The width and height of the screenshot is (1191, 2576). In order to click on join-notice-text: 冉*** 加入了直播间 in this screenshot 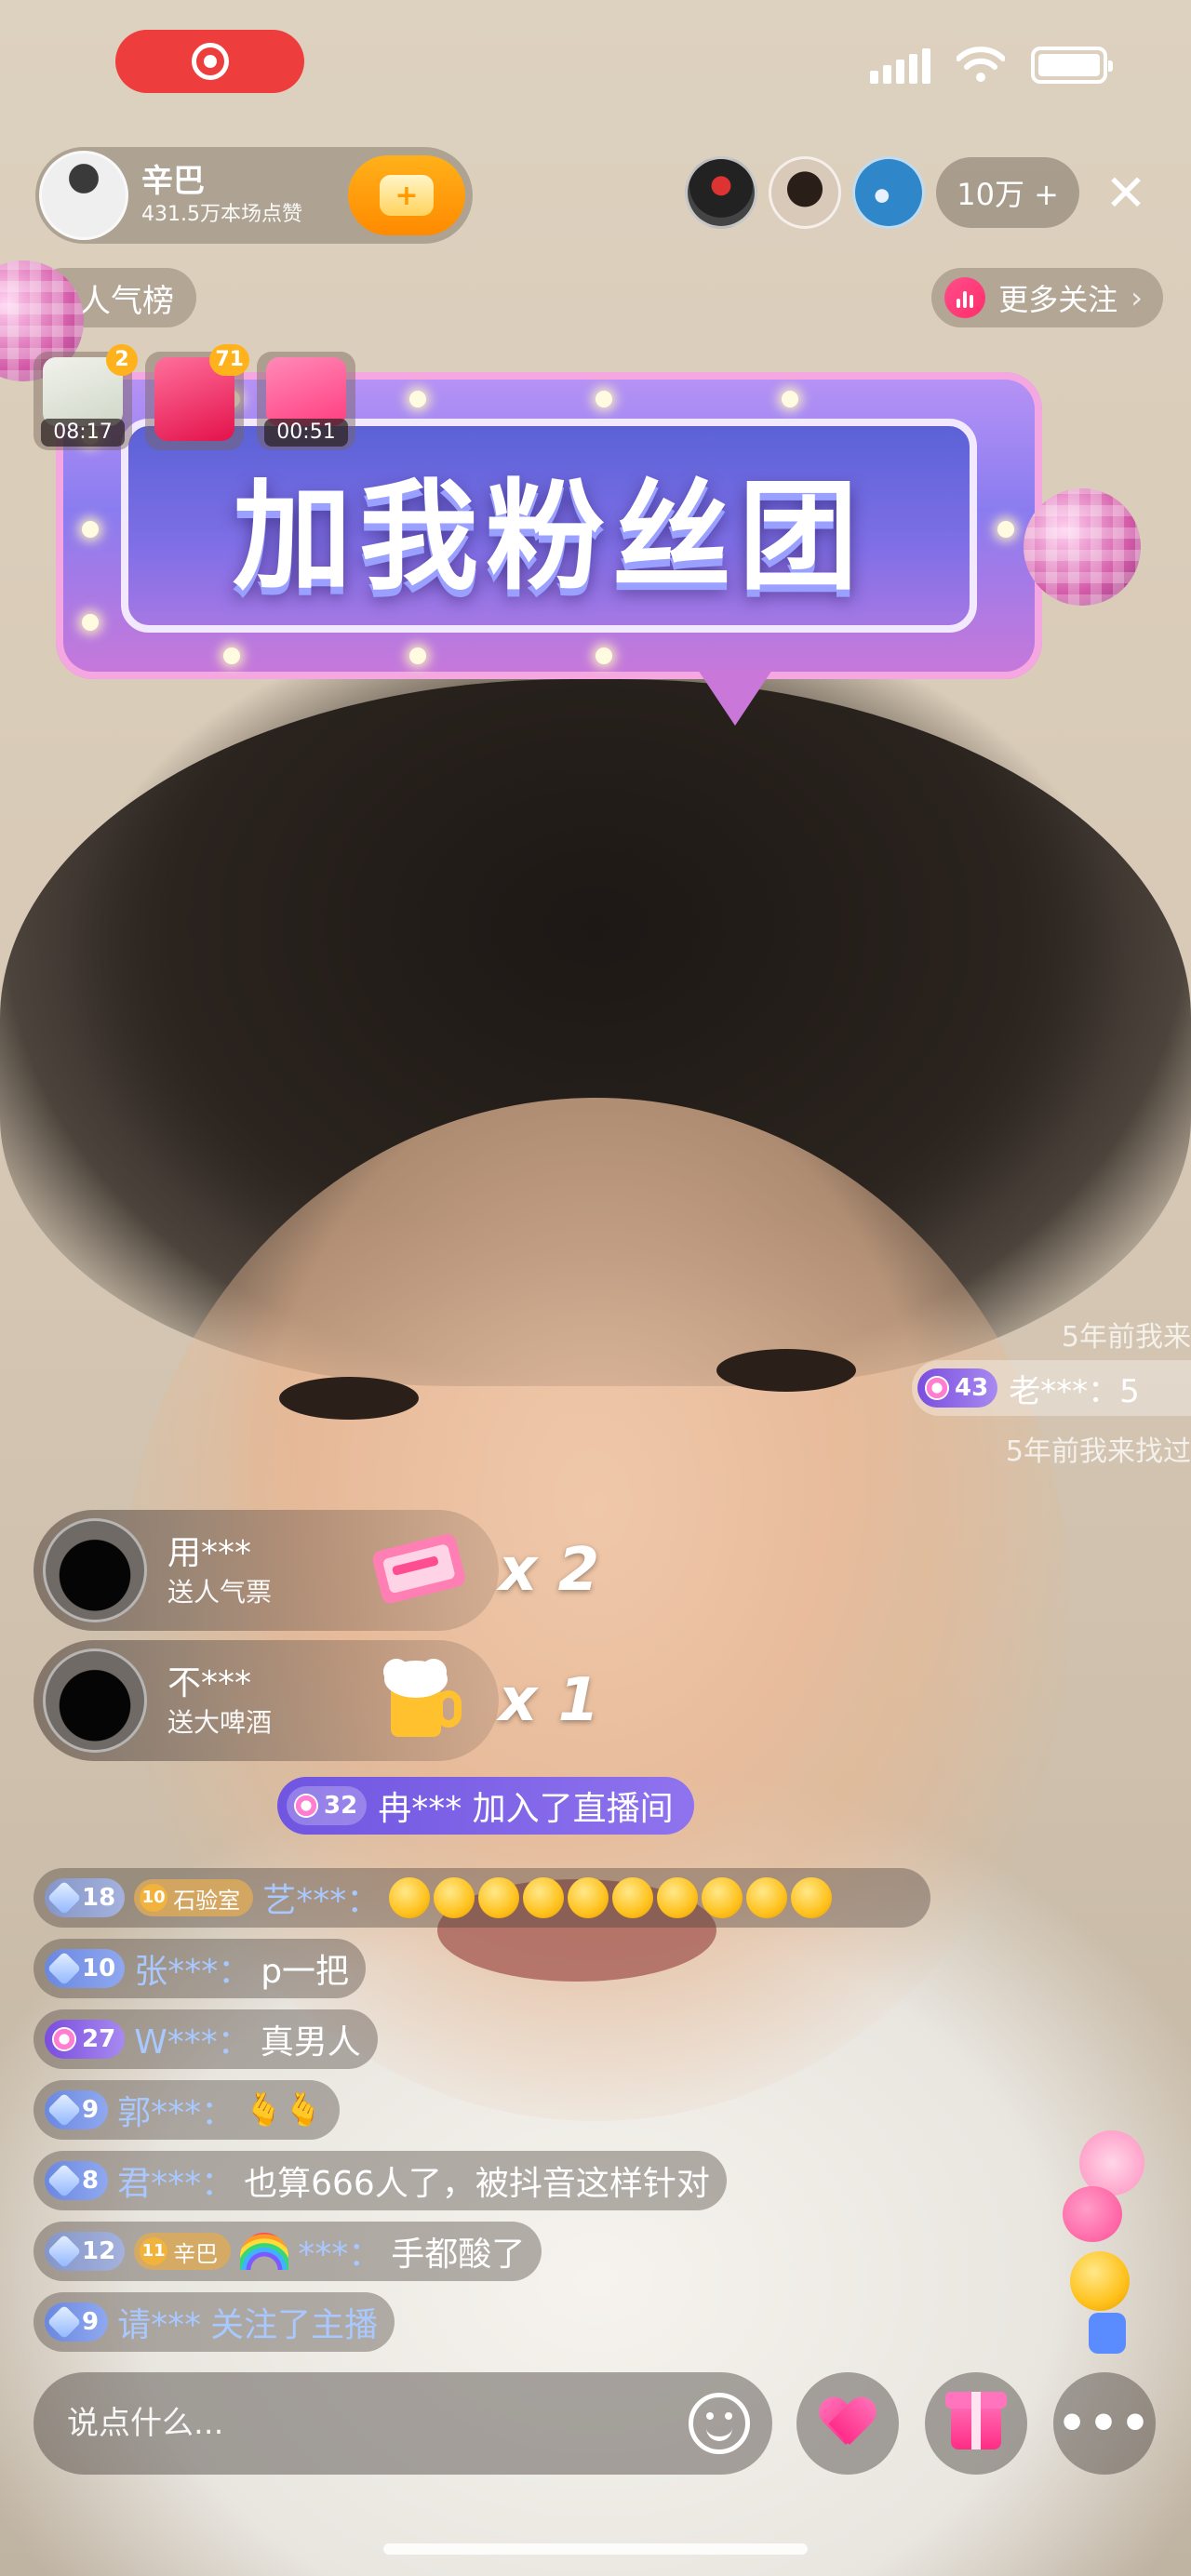, I will do `click(526, 1809)`.